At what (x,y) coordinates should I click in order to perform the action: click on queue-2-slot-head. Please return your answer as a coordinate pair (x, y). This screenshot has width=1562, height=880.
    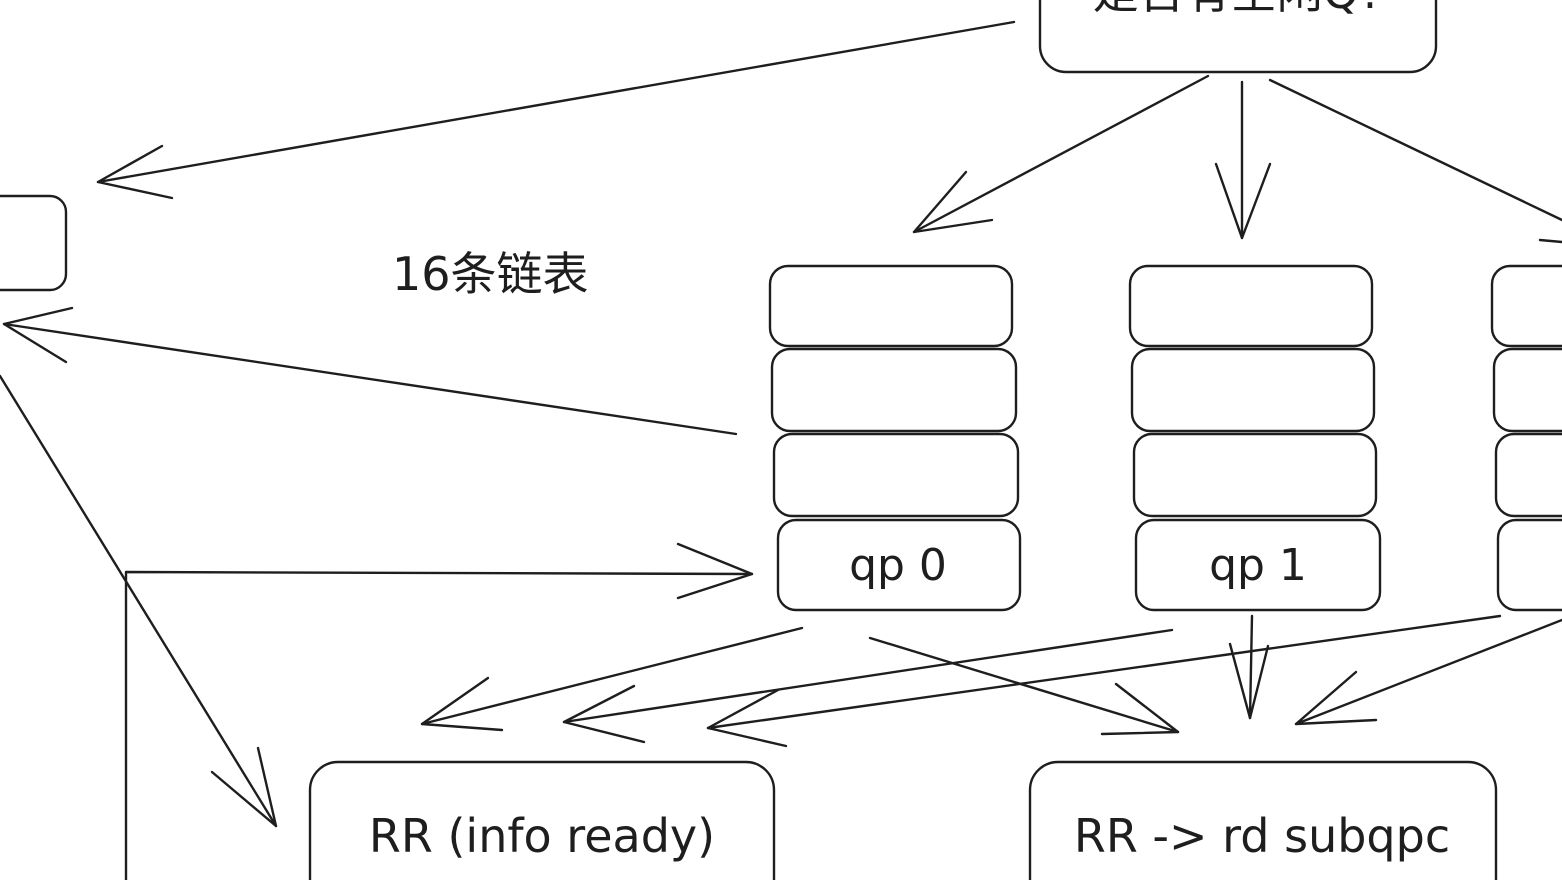
    Looking at the image, I should click on (1529, 565).